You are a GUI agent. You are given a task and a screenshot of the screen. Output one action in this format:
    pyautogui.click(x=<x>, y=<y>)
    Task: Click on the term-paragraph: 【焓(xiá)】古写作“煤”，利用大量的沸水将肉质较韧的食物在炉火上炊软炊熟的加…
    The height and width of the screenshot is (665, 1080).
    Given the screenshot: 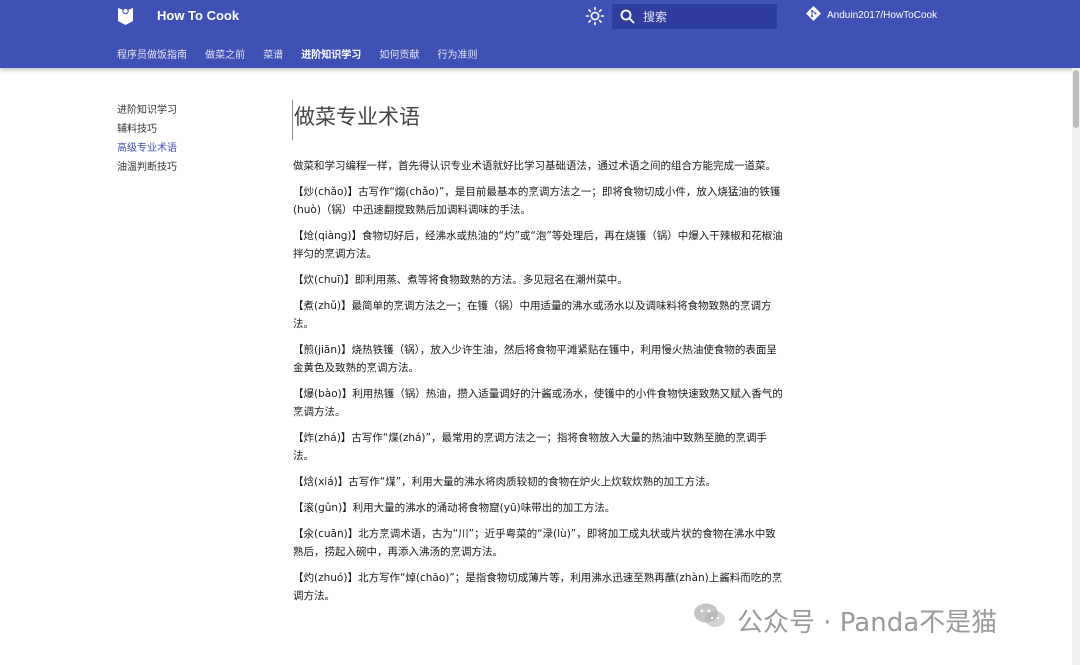 What is the action you would take?
    pyautogui.click(x=505, y=482)
    